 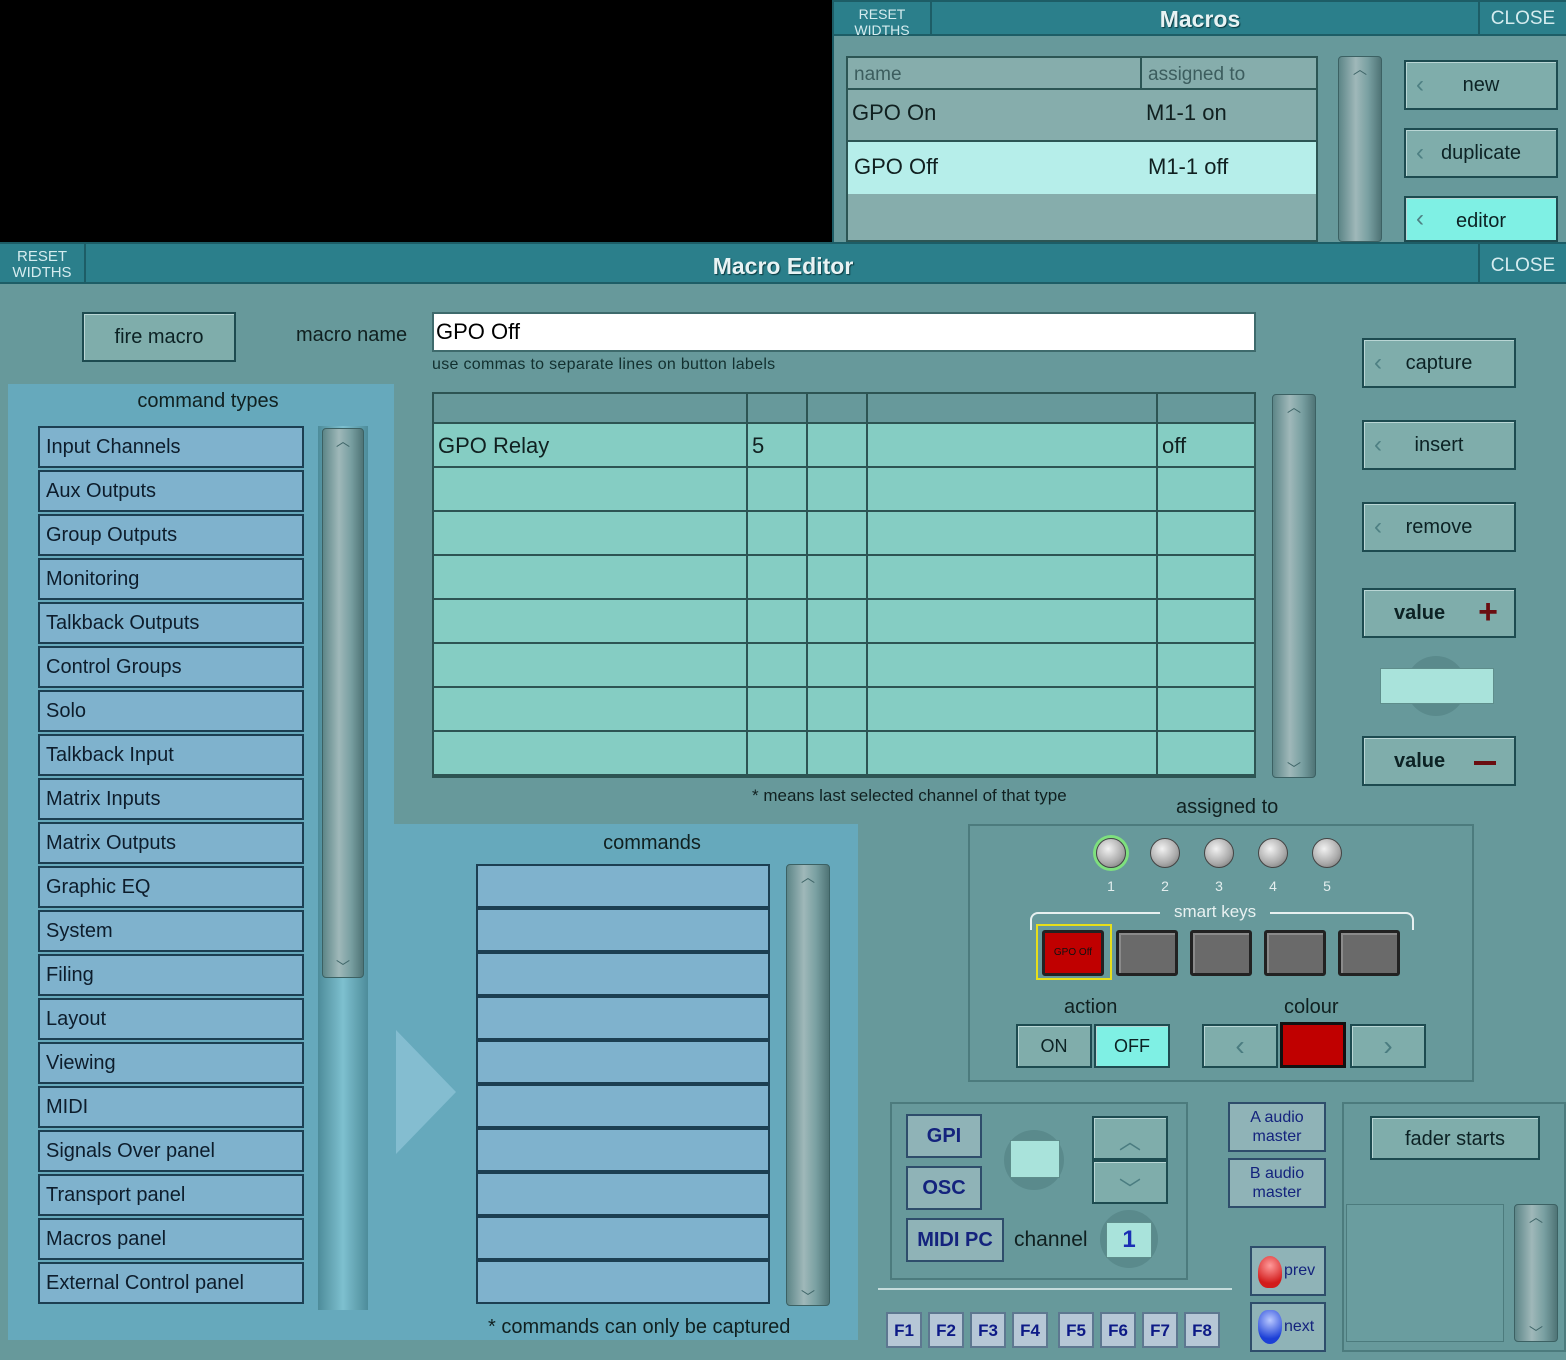 I want to click on macros-col-name-header: name, so click(x=995, y=74).